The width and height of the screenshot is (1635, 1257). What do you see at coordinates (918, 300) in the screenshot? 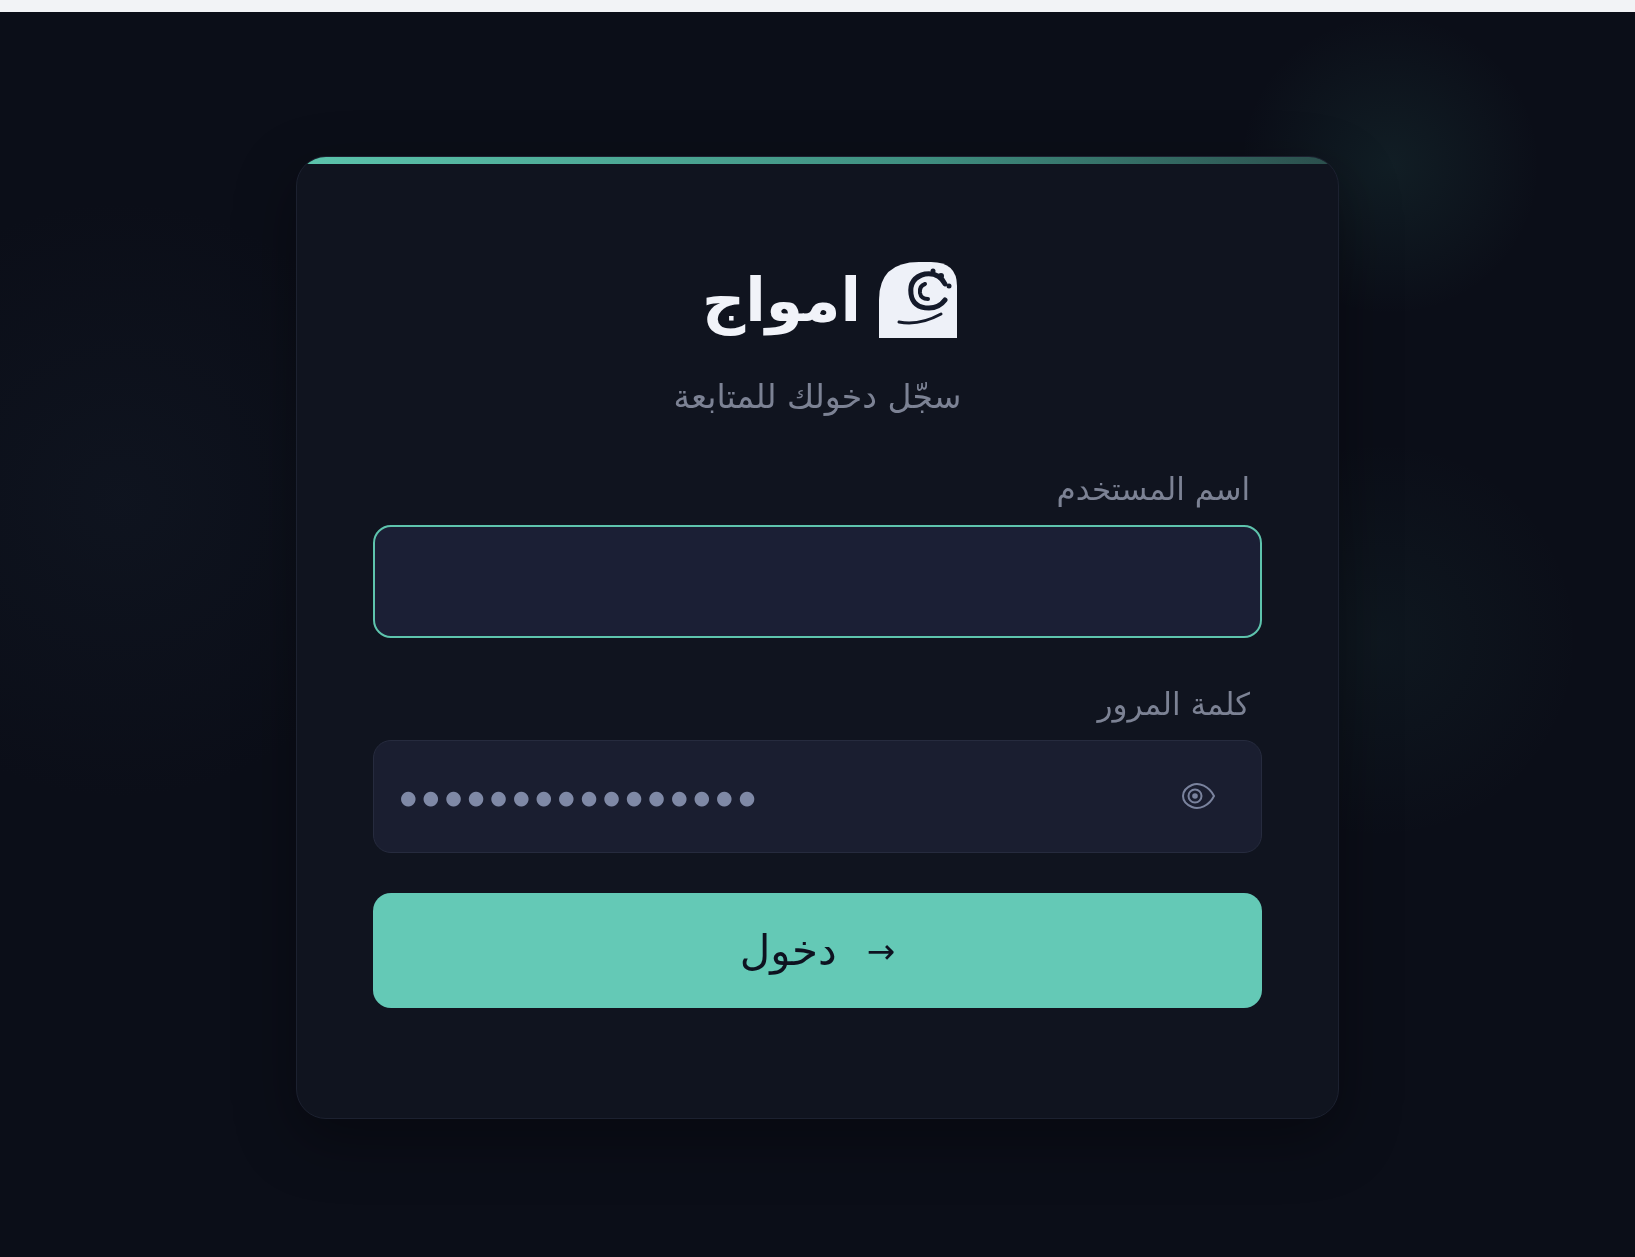
I see `wave-icon` at bounding box center [918, 300].